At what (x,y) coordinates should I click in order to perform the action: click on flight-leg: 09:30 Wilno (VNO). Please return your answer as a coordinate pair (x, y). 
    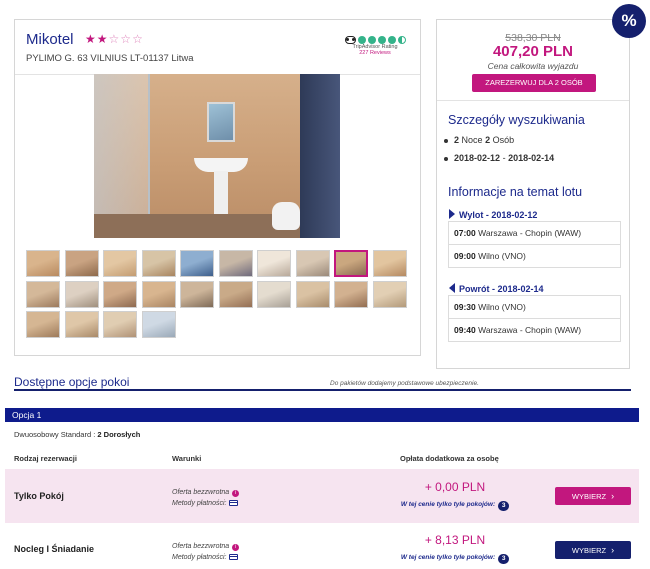
    Looking at the image, I should click on (534, 307).